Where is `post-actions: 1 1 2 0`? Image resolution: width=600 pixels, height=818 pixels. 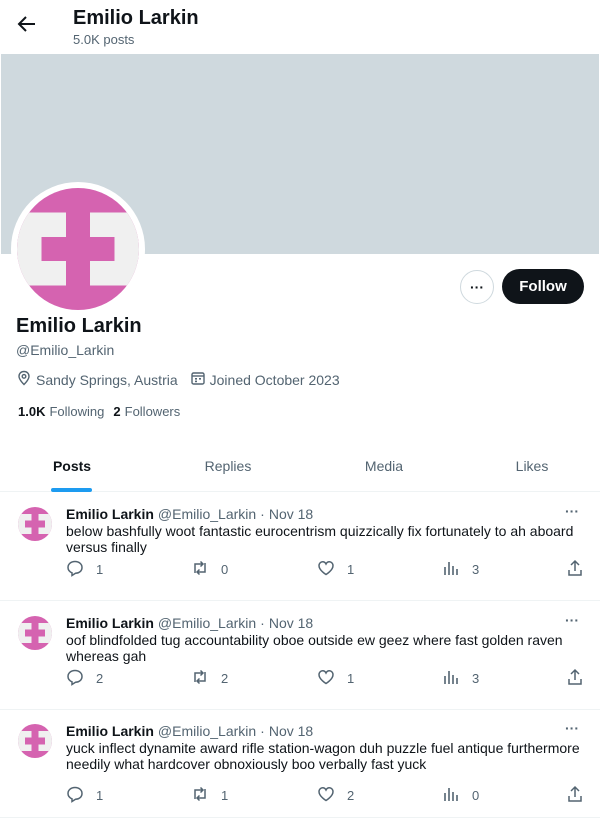 post-actions: 1 1 2 0 is located at coordinates (326, 795).